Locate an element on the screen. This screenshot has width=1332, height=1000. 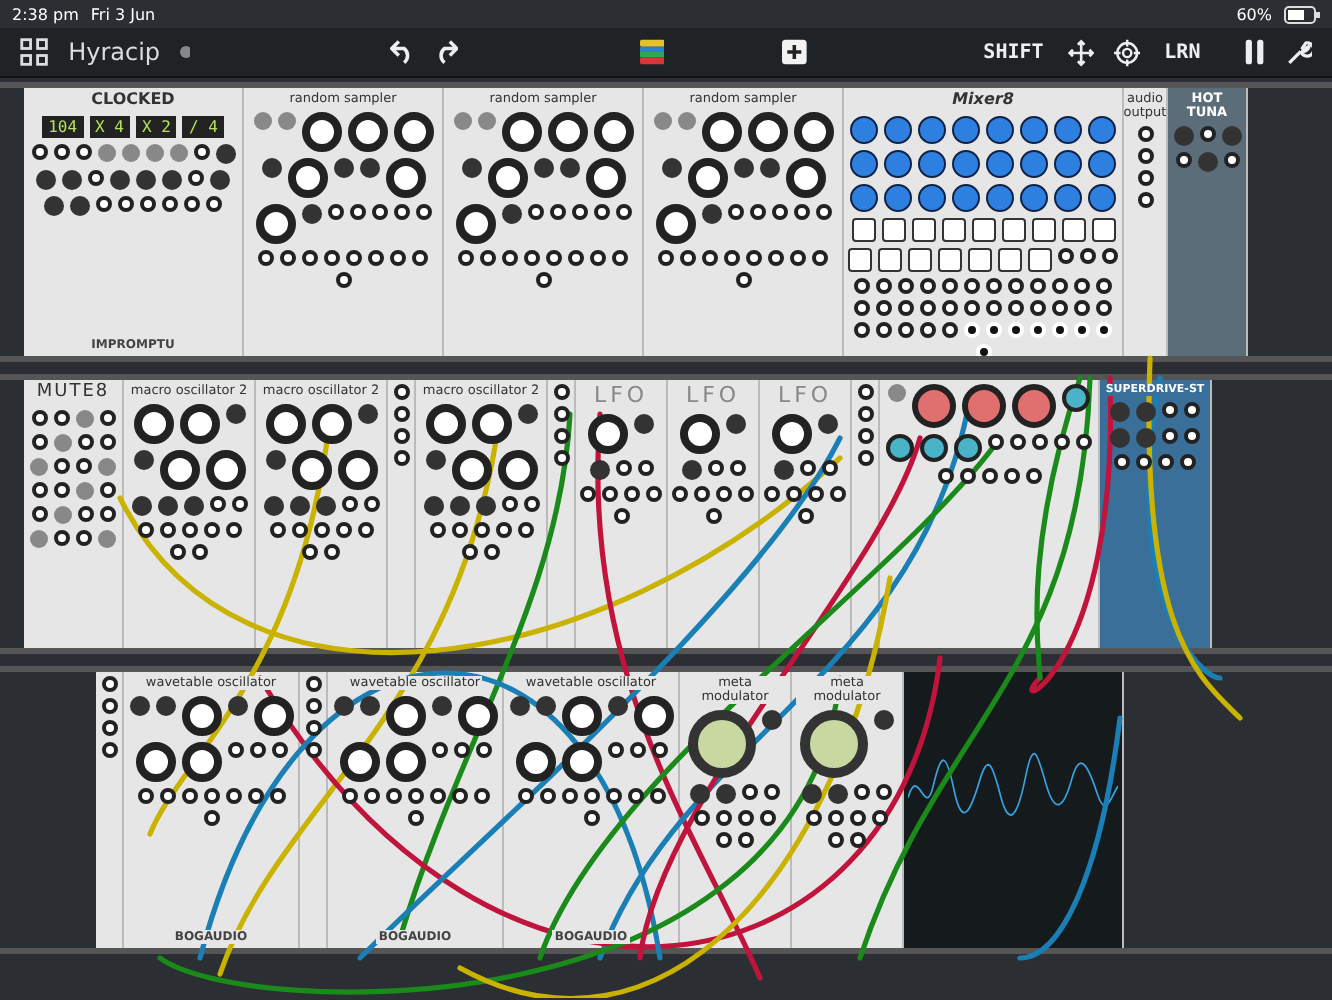
color-stack-icon is located at coordinates (651, 52).